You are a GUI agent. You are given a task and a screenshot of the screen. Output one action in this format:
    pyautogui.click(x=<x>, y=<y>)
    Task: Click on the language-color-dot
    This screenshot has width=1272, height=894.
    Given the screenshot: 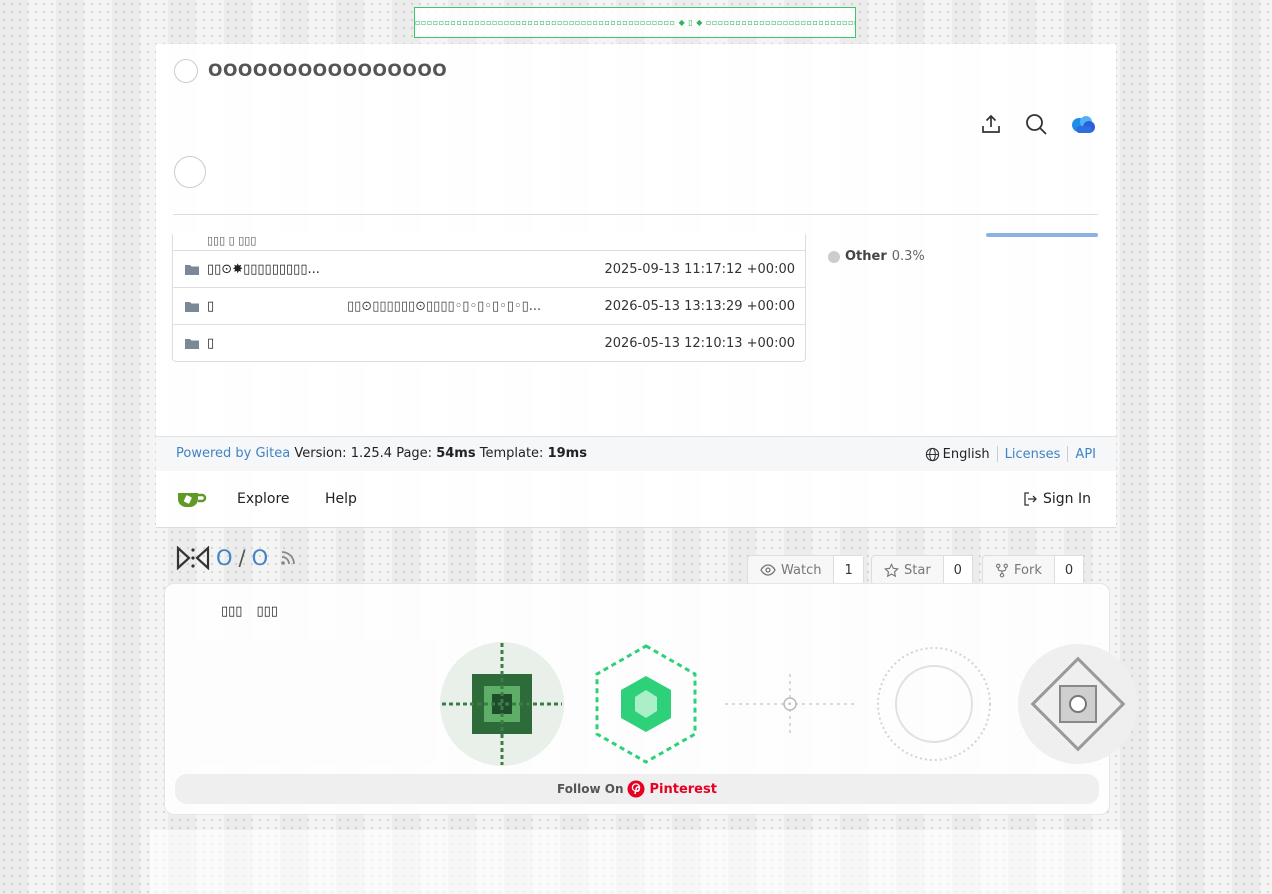 What is the action you would take?
    pyautogui.click(x=834, y=256)
    